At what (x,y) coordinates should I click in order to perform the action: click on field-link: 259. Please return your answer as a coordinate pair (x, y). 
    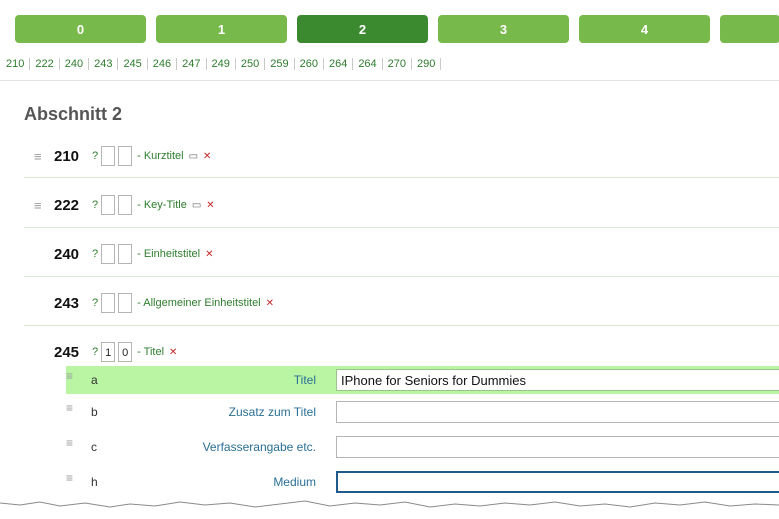
    Looking at the image, I should click on (280, 64).